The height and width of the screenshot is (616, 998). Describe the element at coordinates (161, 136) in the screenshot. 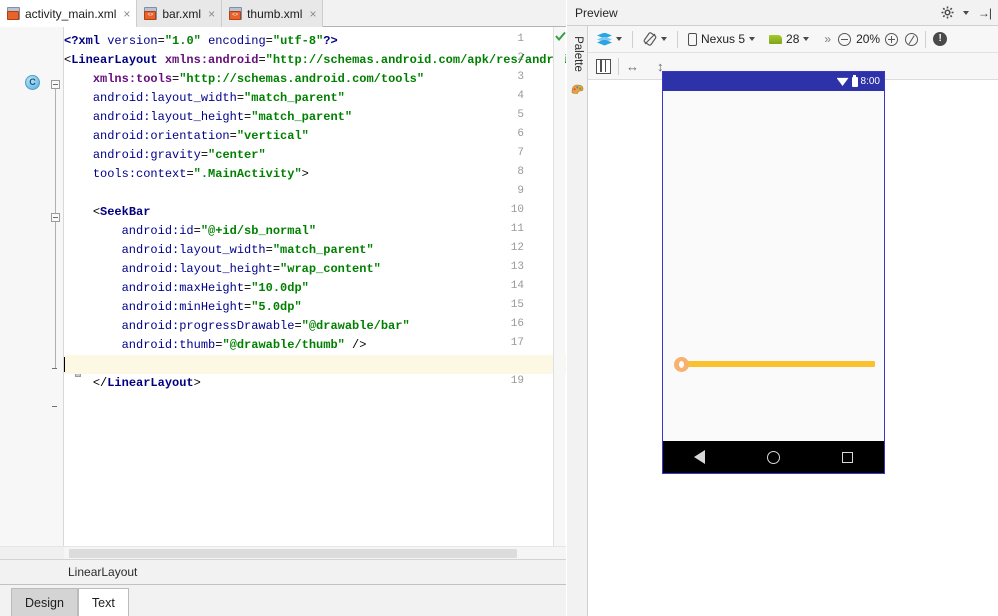

I see `code-token: android:orientation` at that location.